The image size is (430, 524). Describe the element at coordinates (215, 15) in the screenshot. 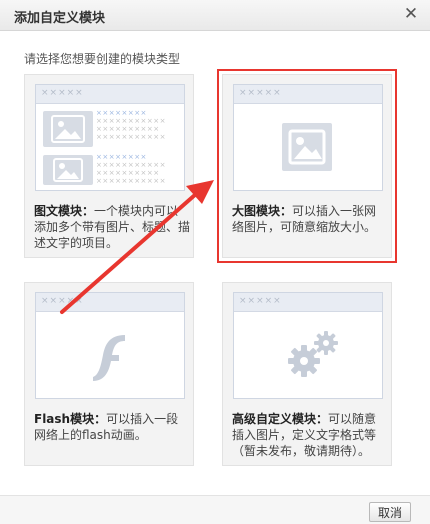

I see `dialog-titlebar: 添加自定义模块 ✕` at that location.